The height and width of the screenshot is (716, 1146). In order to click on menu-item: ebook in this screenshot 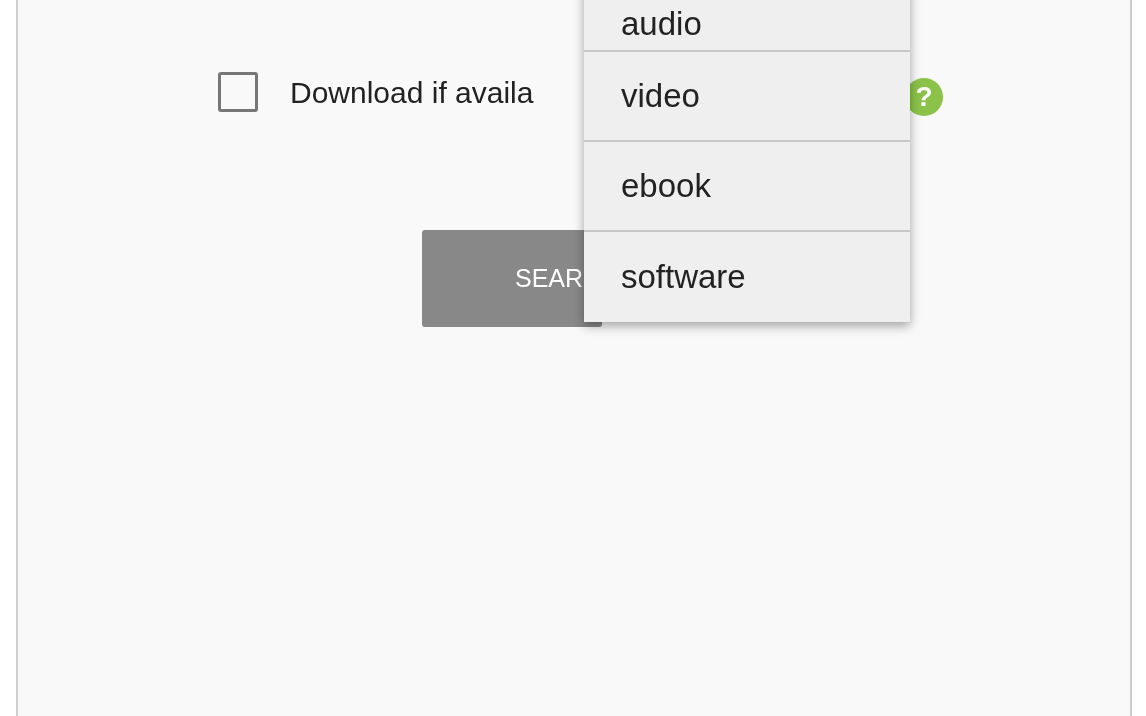, I will do `click(747, 187)`.